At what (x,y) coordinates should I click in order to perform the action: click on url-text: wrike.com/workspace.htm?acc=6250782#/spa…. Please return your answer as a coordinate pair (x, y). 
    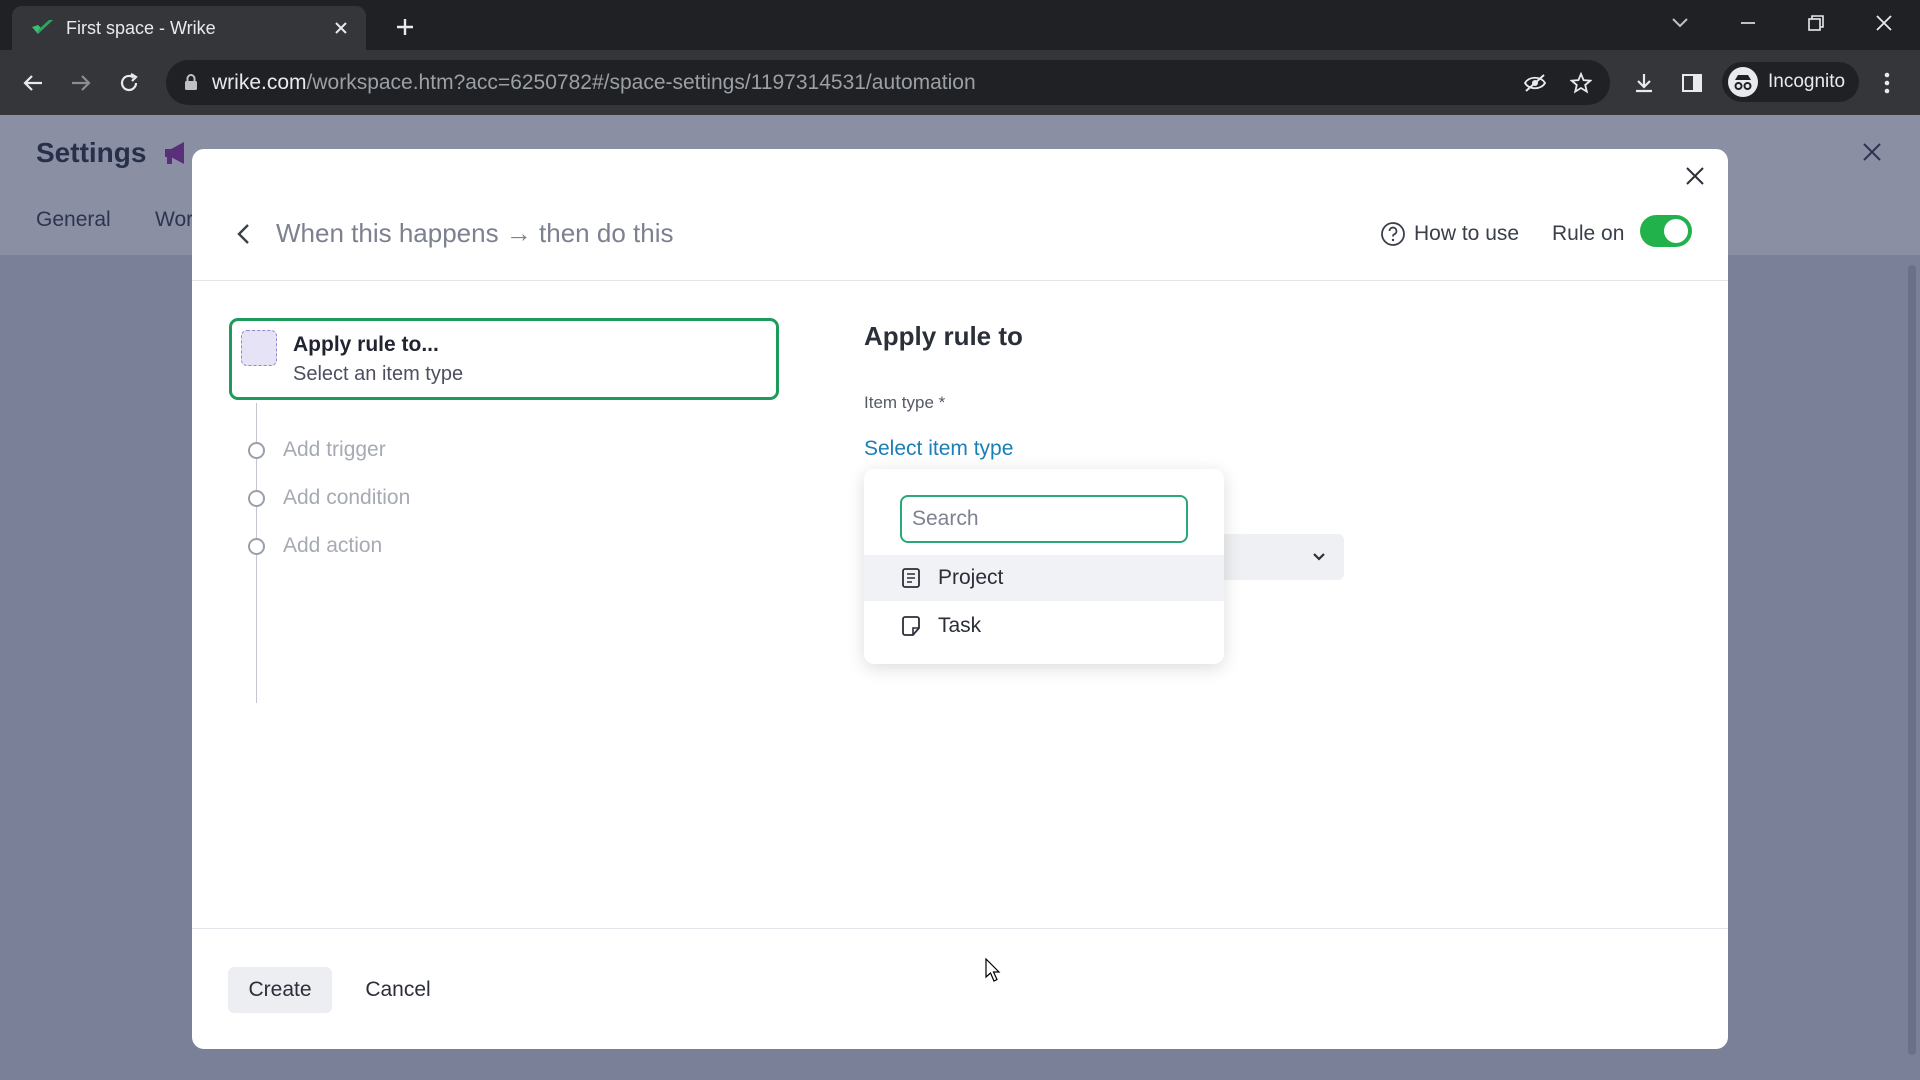
    Looking at the image, I should click on (594, 83).